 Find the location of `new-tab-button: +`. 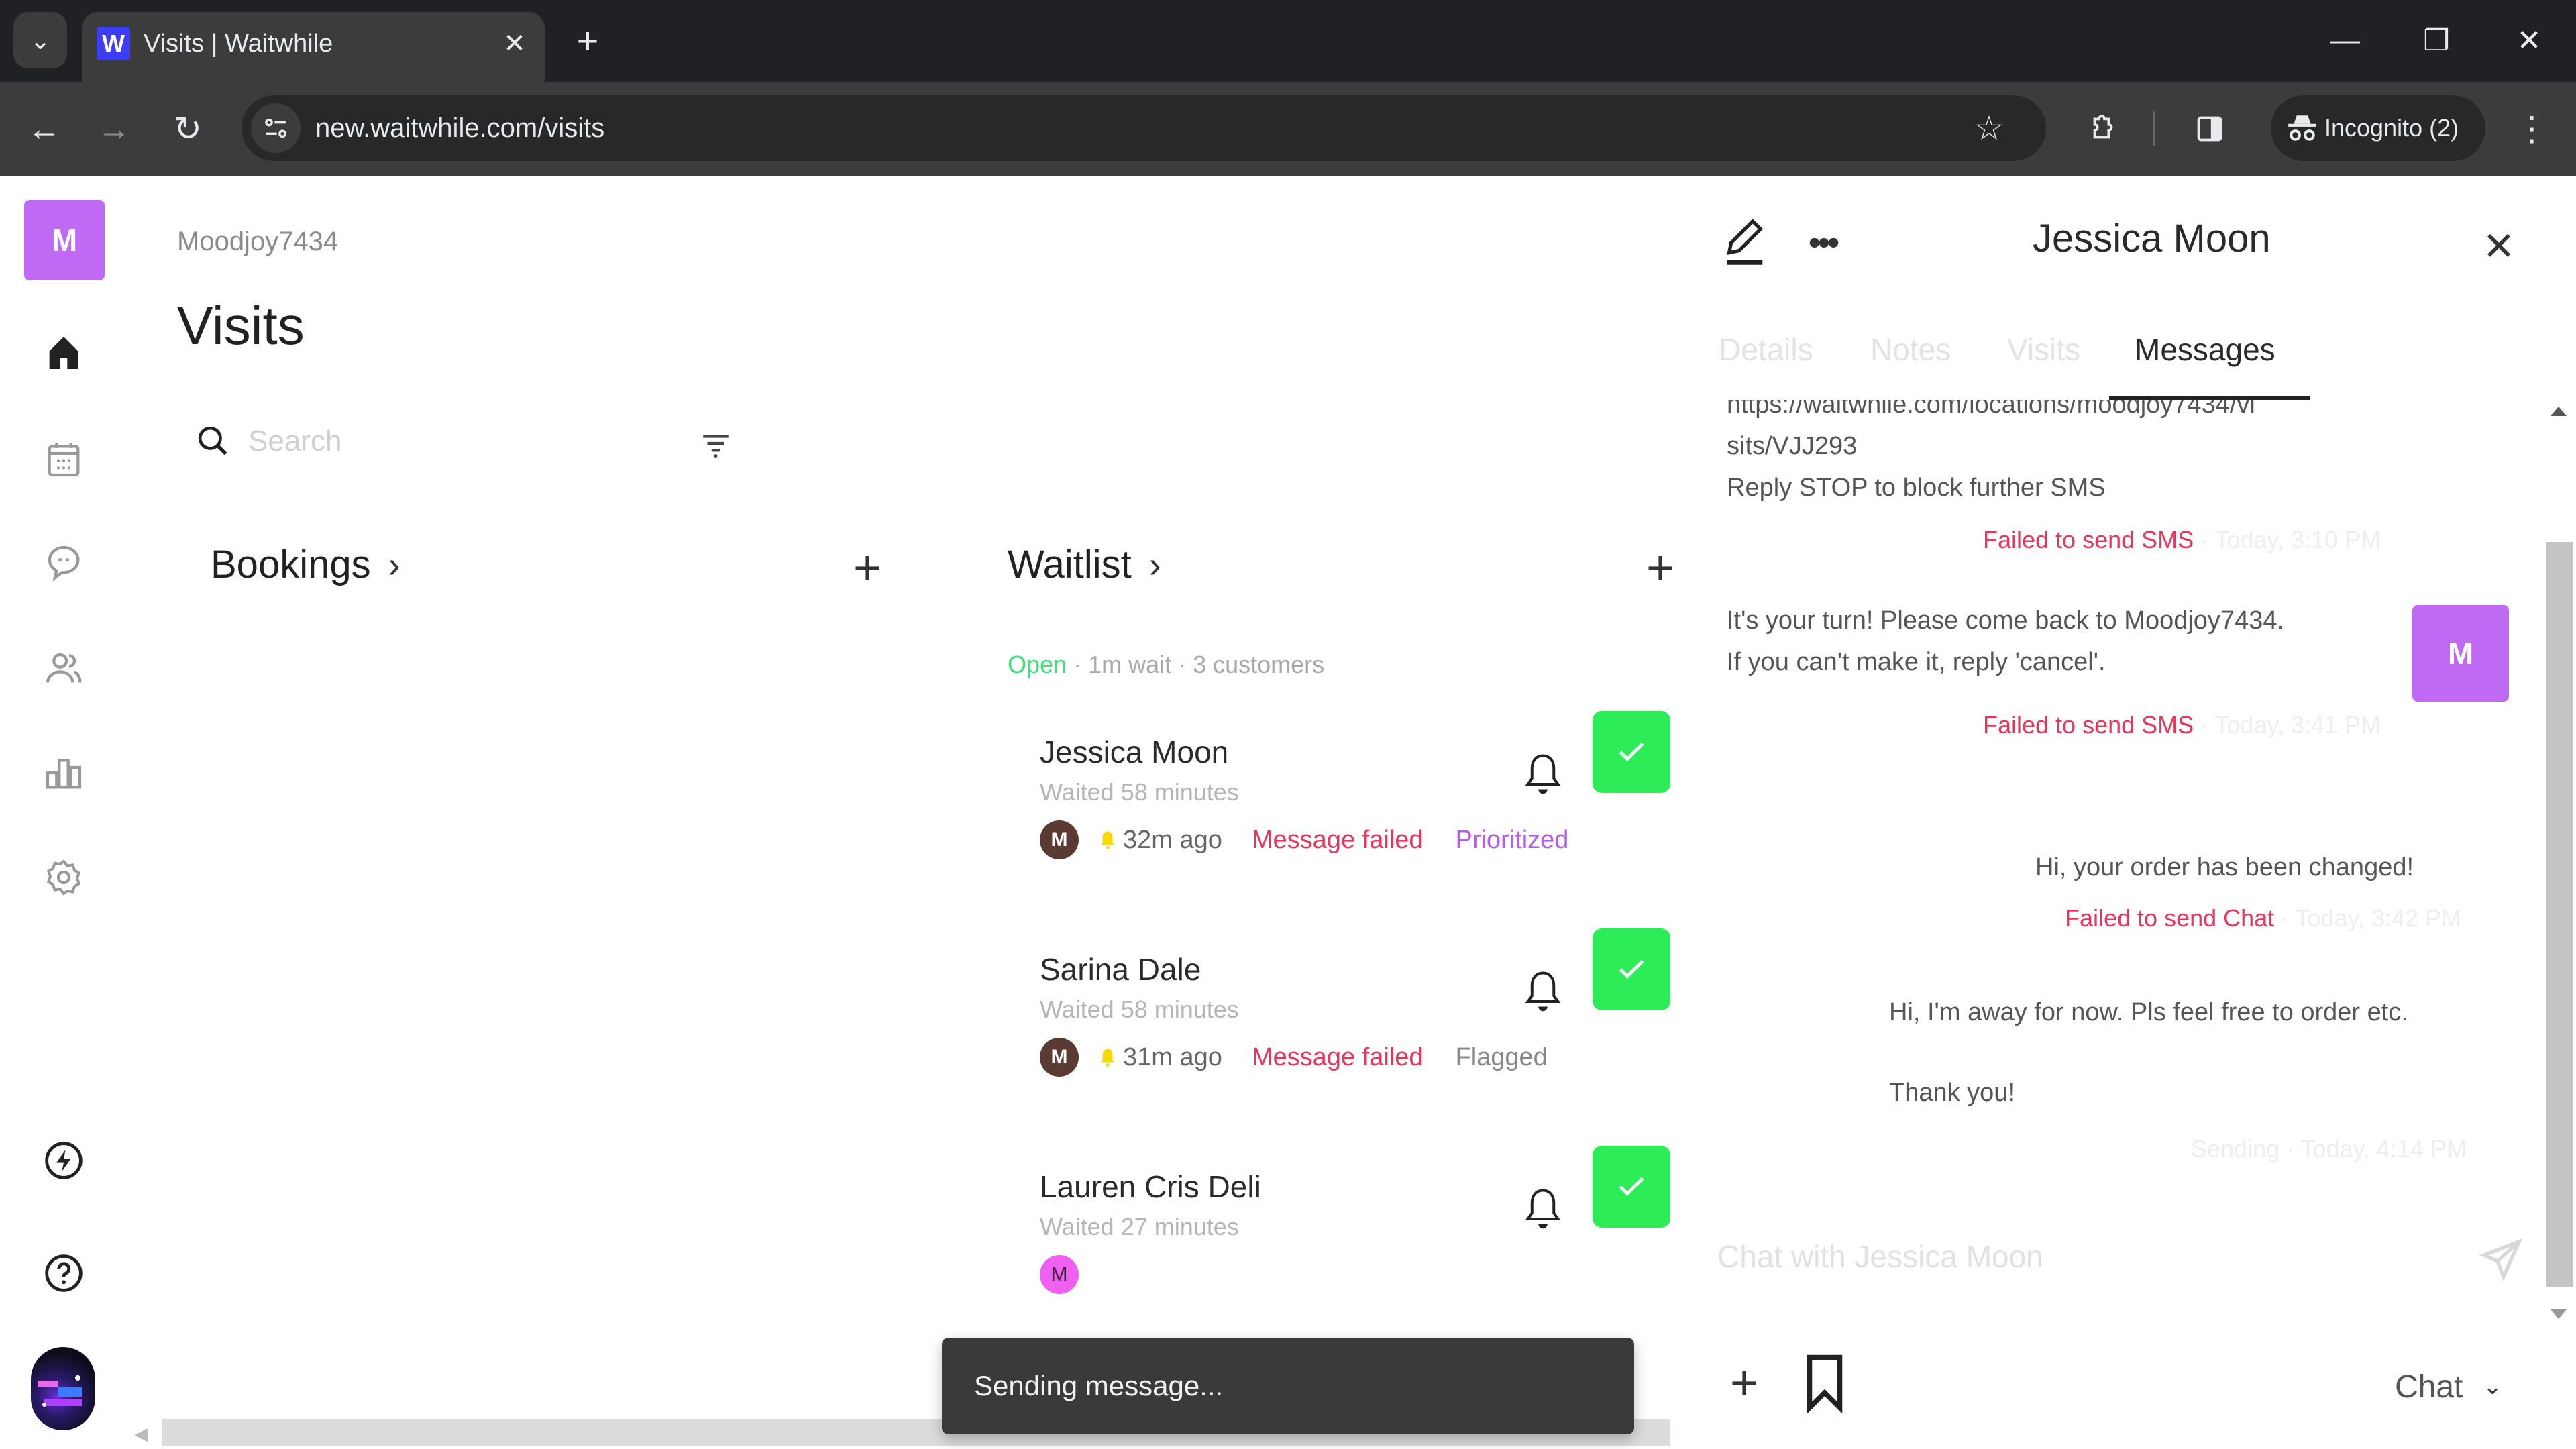

new-tab-button: + is located at coordinates (588, 40).